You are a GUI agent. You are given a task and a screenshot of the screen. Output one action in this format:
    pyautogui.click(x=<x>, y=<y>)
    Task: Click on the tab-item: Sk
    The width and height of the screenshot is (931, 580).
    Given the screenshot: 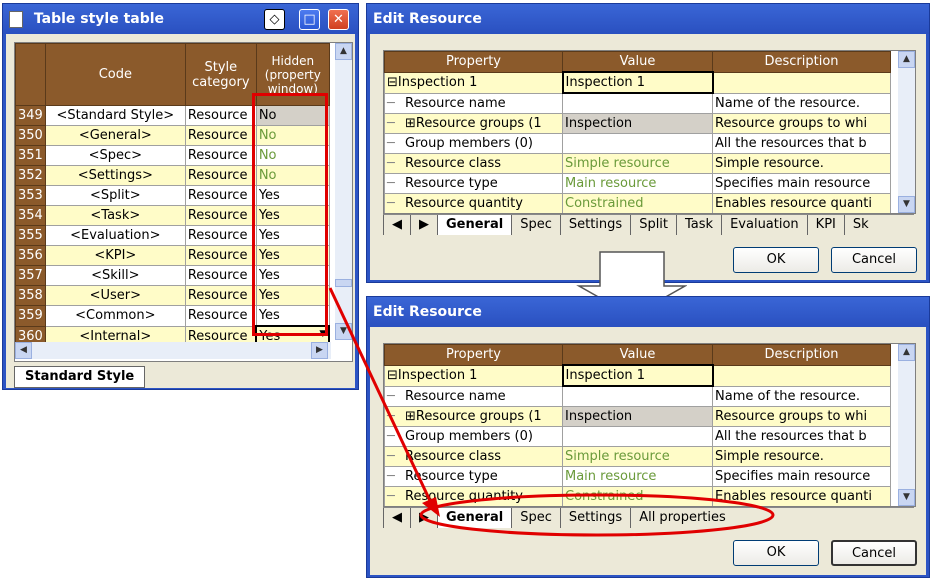 What is the action you would take?
    pyautogui.click(x=860, y=225)
    